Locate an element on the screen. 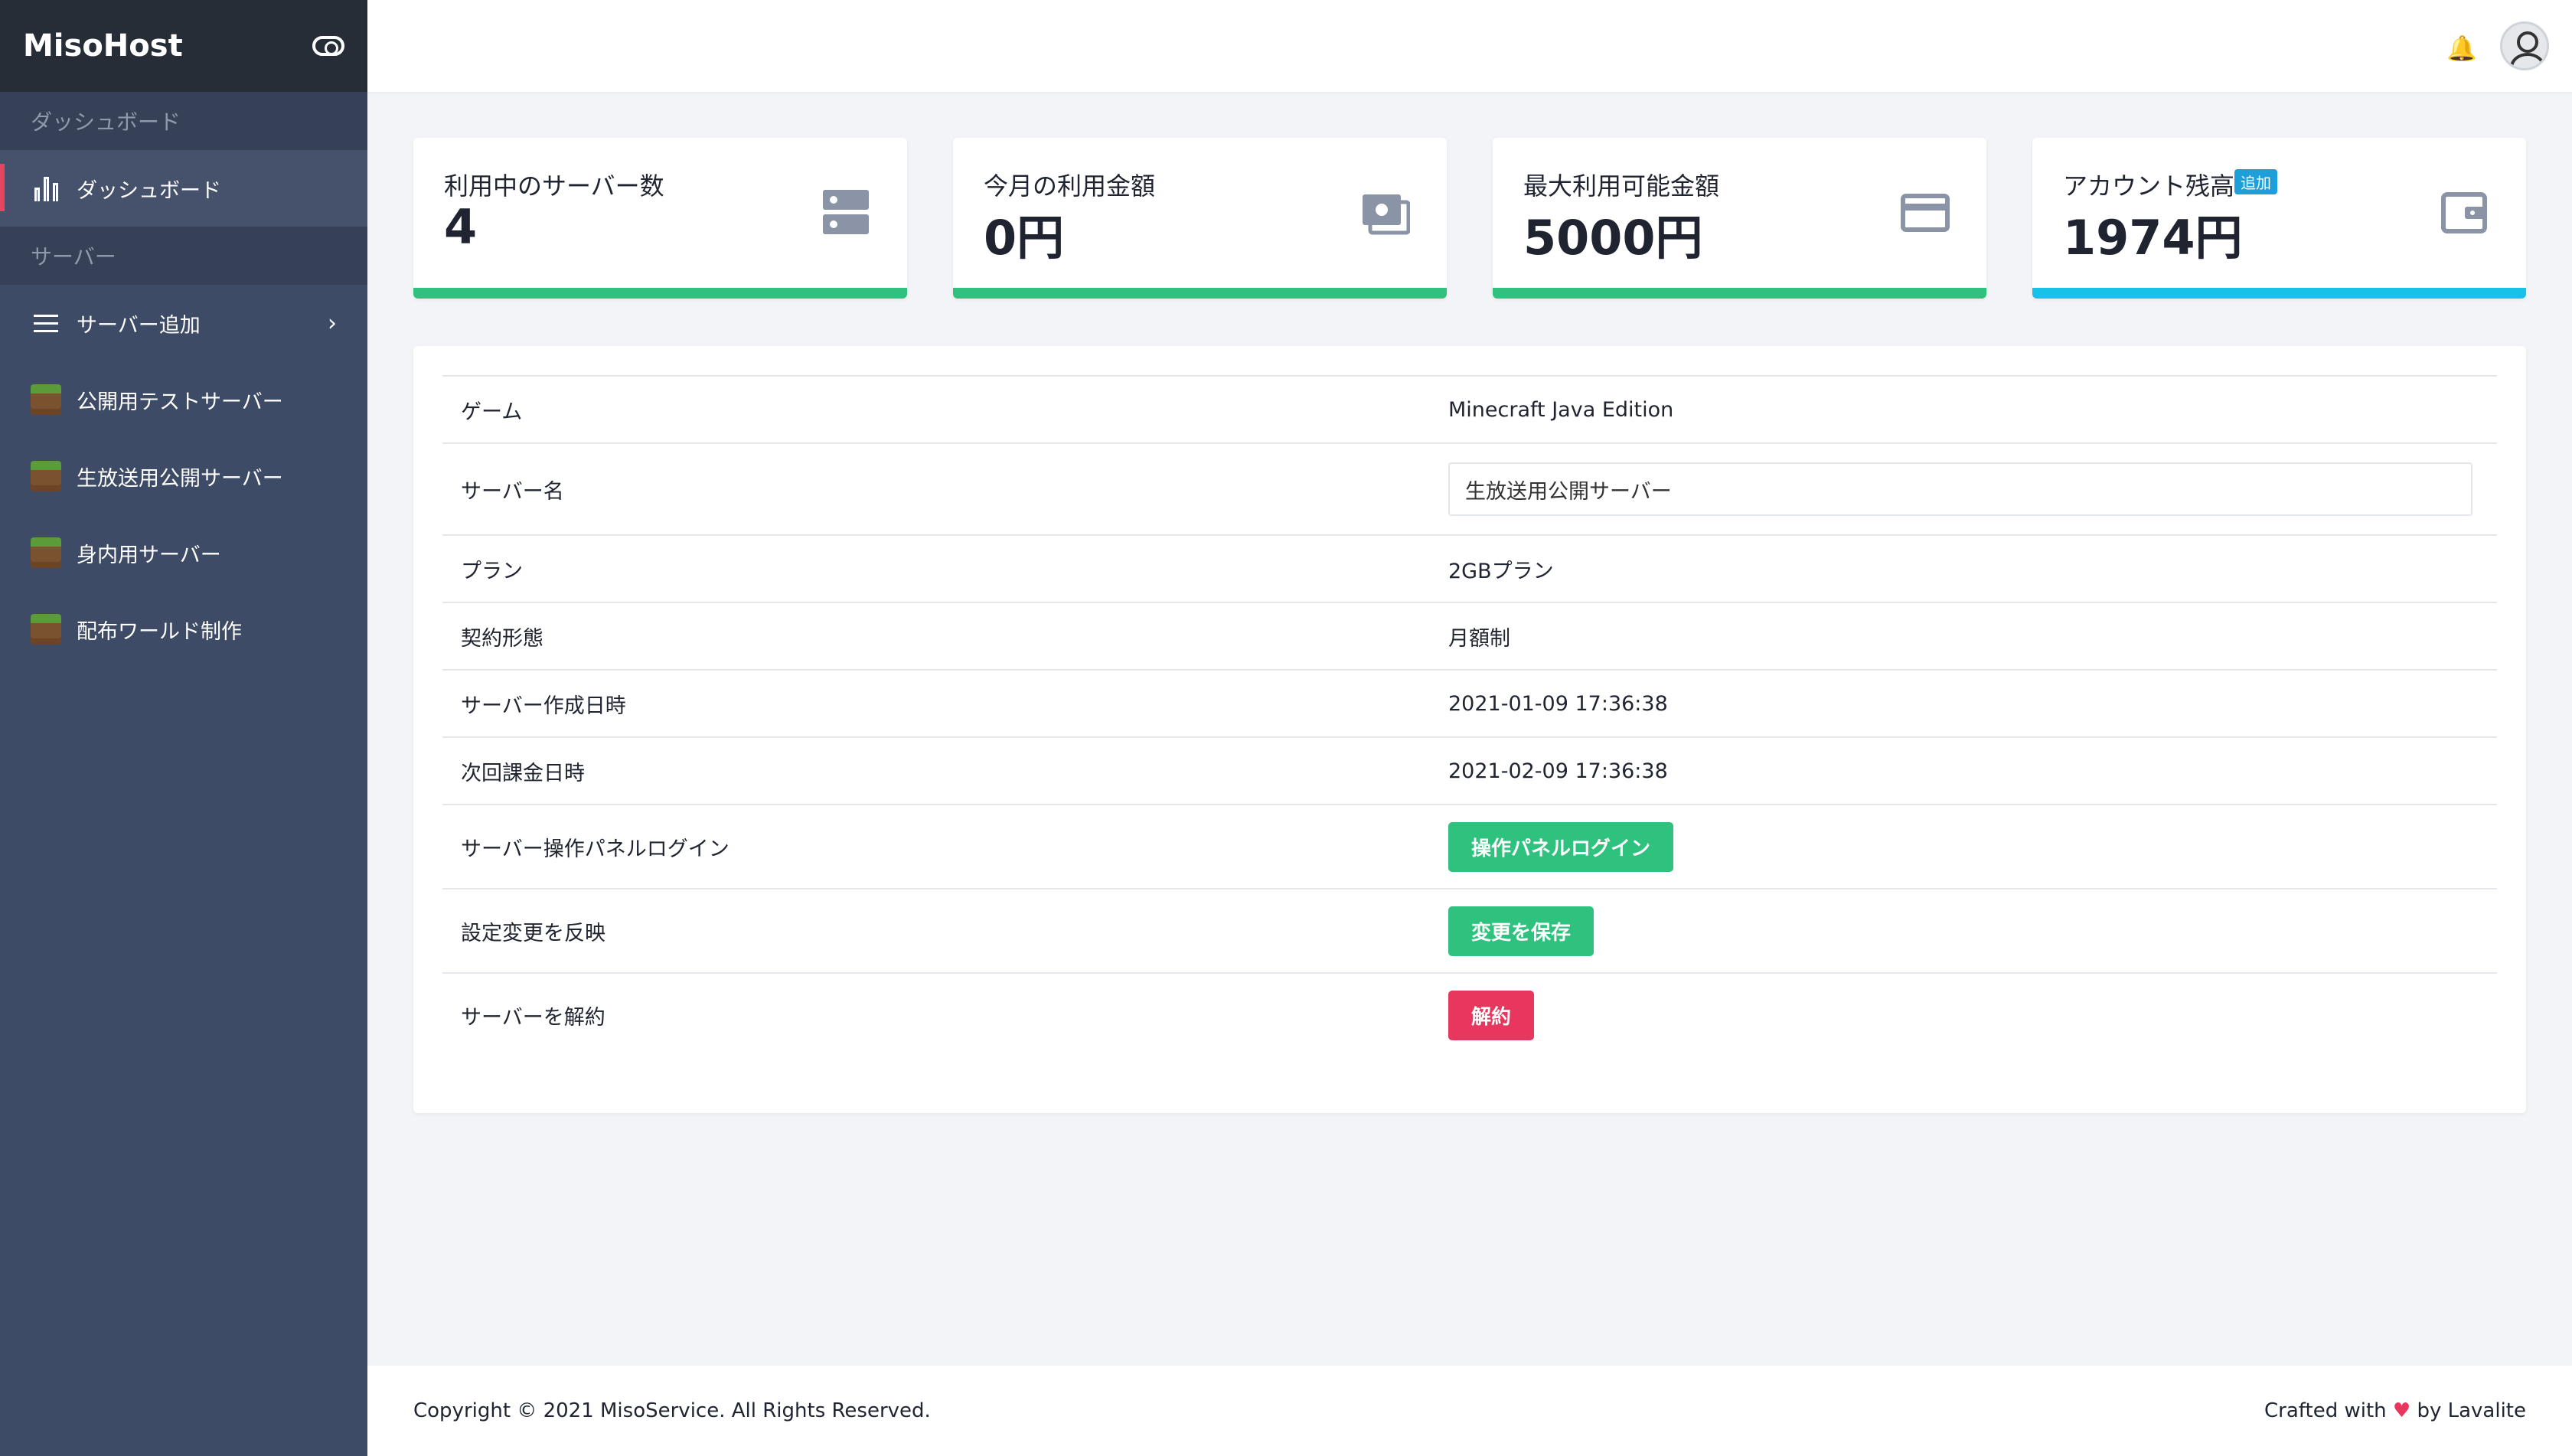  row-value-cell: 操作パネルログイン is located at coordinates (1963, 846).